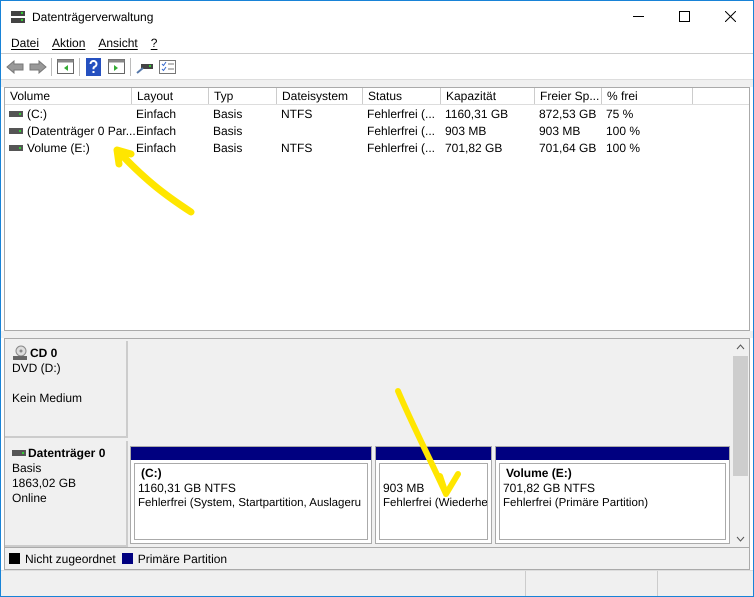  Describe the element at coordinates (539, 473) in the screenshot. I see `partition-name: Volume (E:)` at that location.